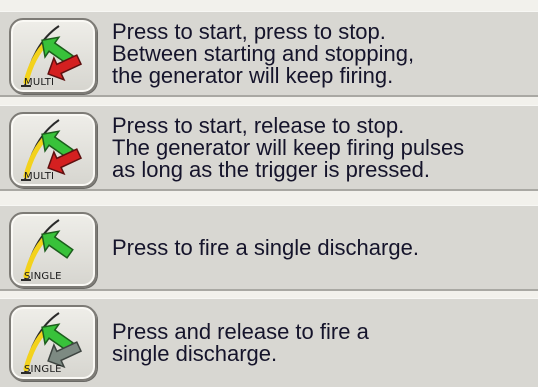 Image resolution: width=538 pixels, height=387 pixels. I want to click on description-line: Press to start, release to stop., so click(258, 125).